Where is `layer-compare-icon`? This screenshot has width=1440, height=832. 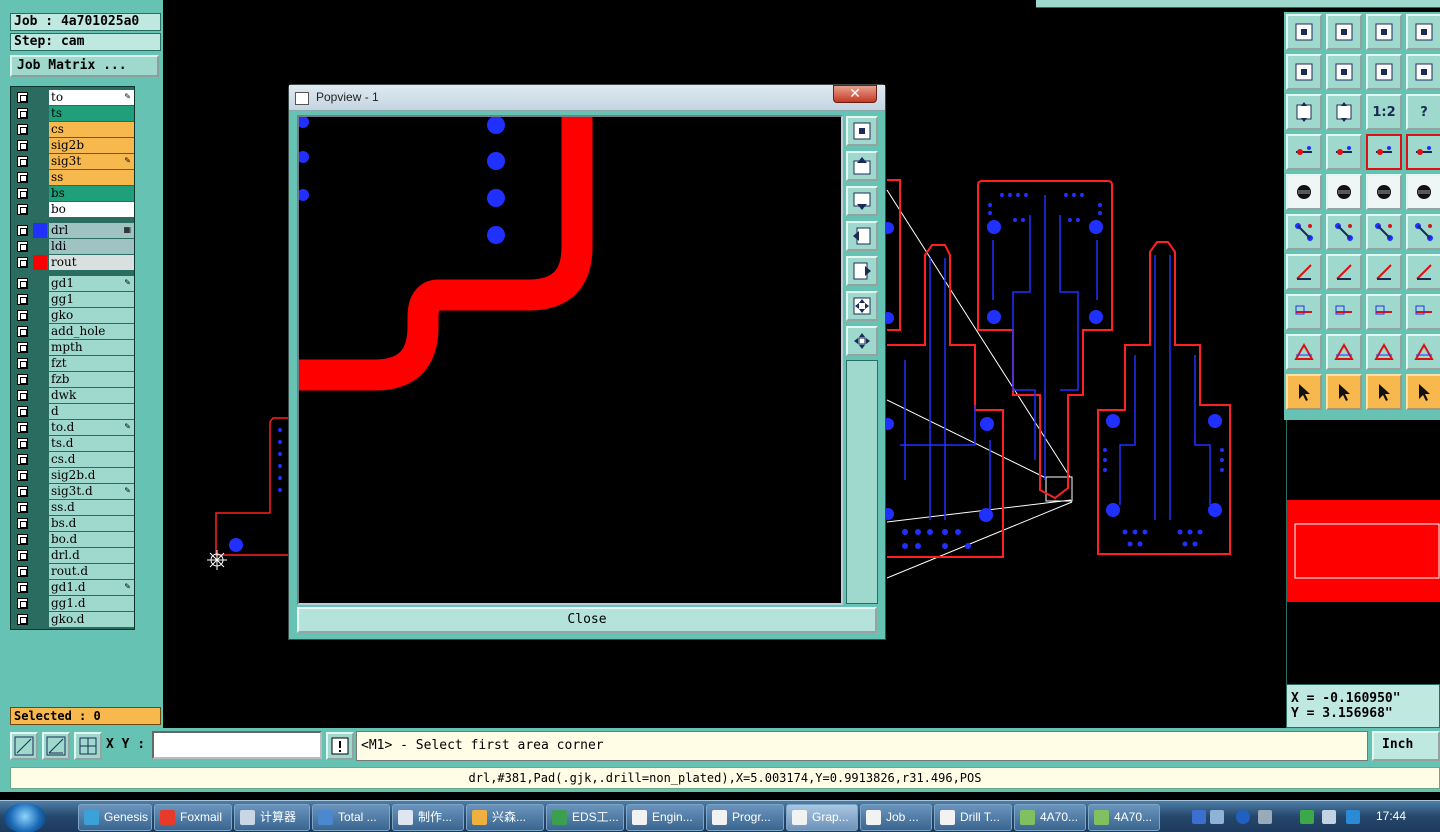 layer-compare-icon is located at coordinates (1384, 152).